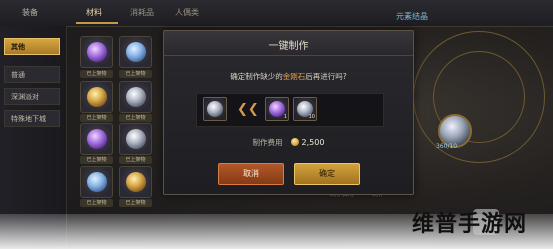 The height and width of the screenshot is (249, 553). What do you see at coordinates (32, 118) in the screenshot?
I see `sidebar-item-special-dungeon: 特殊地下城` at bounding box center [32, 118].